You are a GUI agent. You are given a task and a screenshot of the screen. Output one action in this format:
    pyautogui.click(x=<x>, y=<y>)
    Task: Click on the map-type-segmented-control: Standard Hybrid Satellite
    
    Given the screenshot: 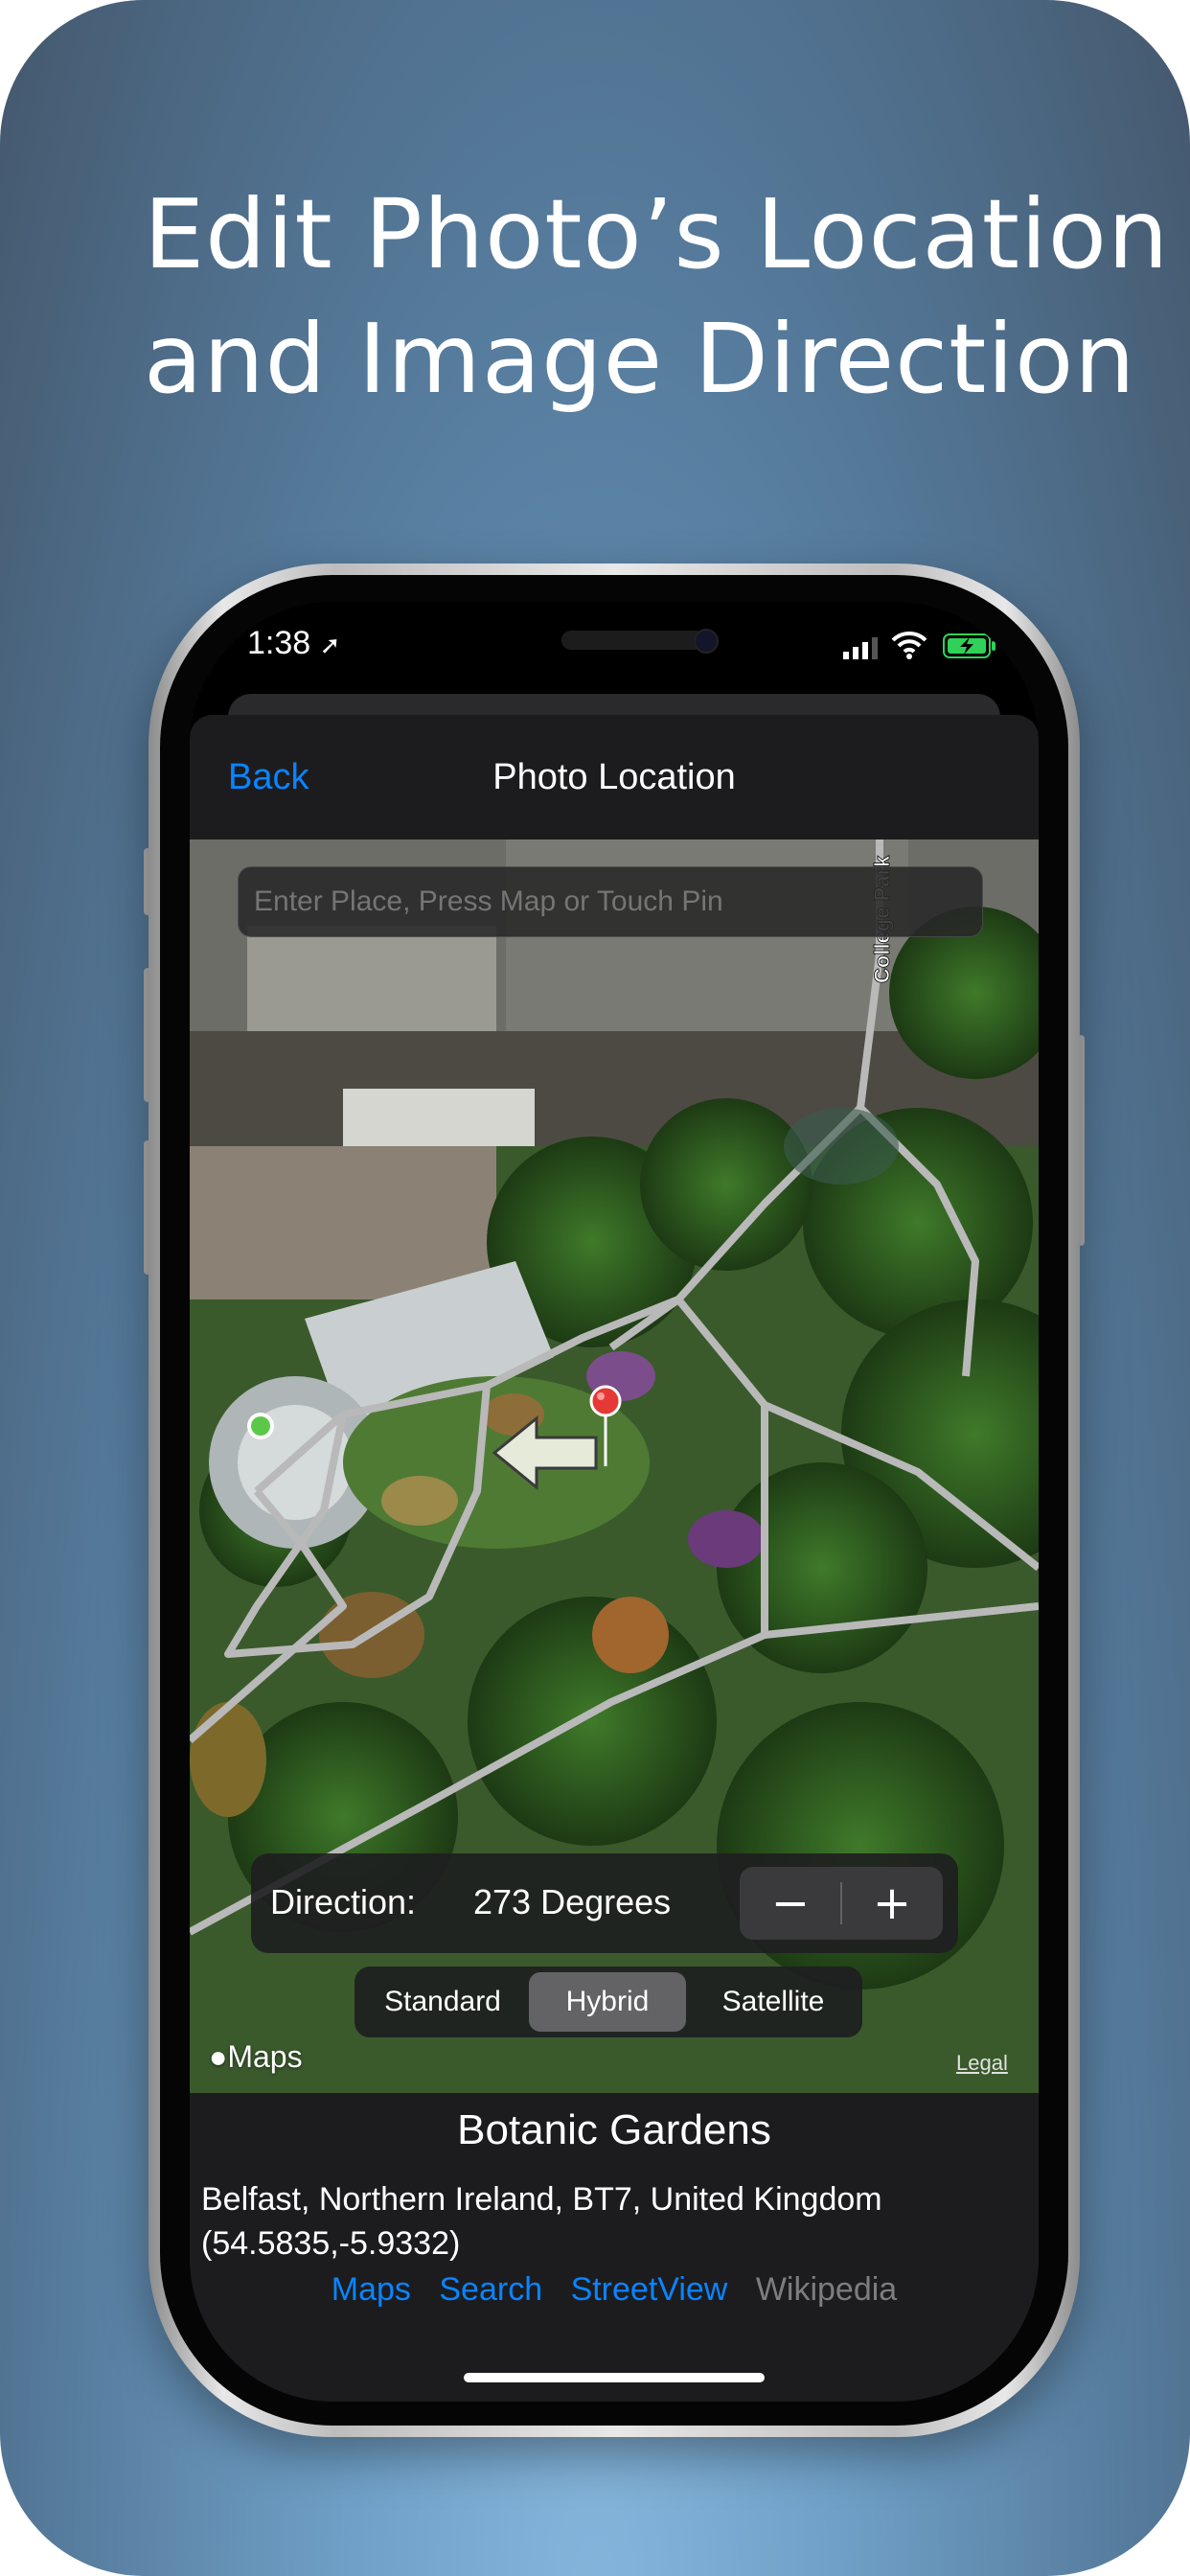 What is the action you would take?
    pyautogui.click(x=608, y=2001)
    